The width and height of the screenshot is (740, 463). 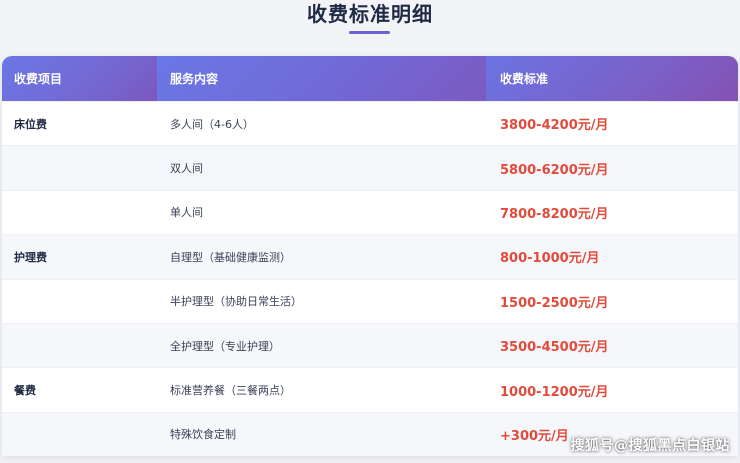 I want to click on row-service: 单人间, so click(x=186, y=213).